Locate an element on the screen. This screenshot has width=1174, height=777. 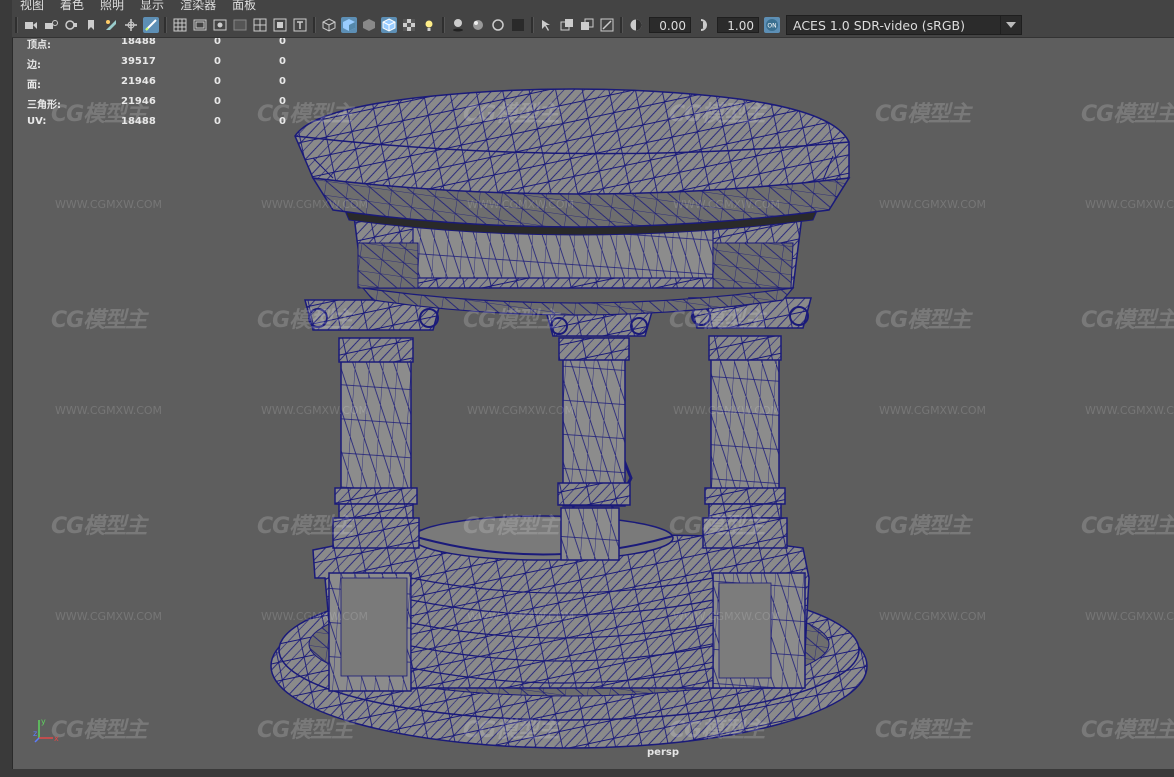
grid-icon is located at coordinates (180, 25).